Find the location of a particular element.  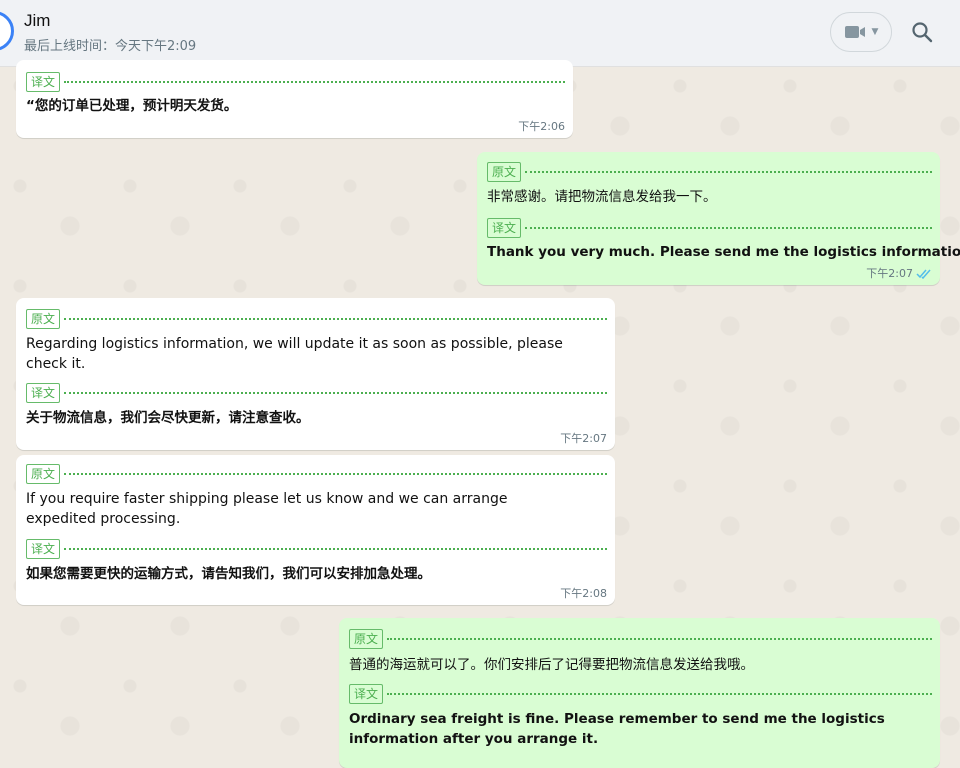

last-seen-status: 最后上线时间：今天下午2:09 is located at coordinates (110, 46).